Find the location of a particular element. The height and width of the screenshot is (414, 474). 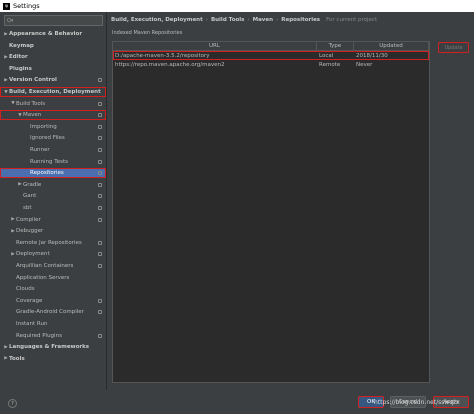

breadcrumb-item: Build Tools is located at coordinates (227, 20).